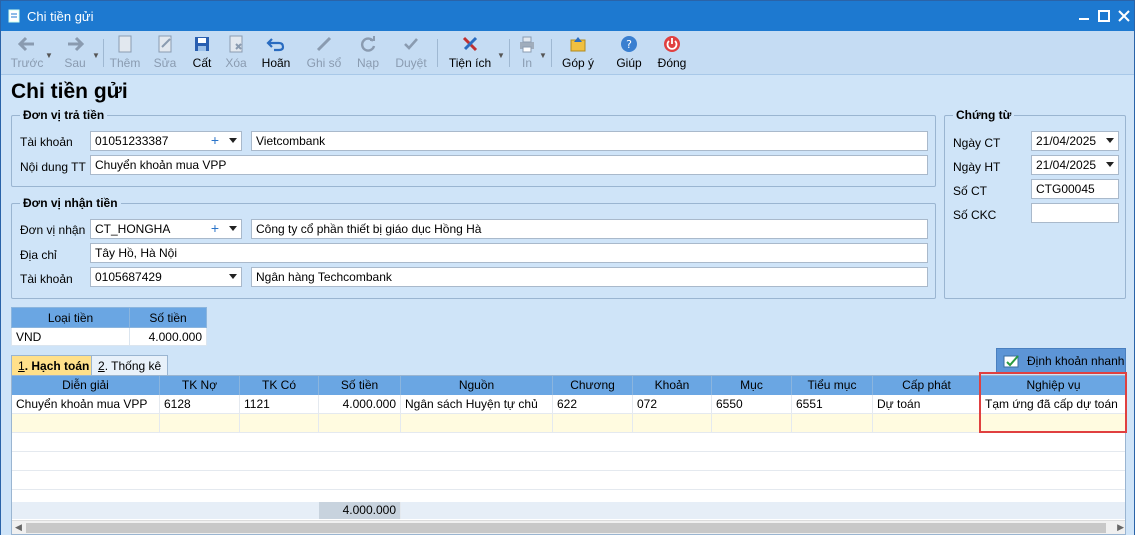 The image size is (1135, 535). Describe the element at coordinates (166, 229) in the screenshot. I see `payee-unit-select: CT_HONGHA +` at that location.